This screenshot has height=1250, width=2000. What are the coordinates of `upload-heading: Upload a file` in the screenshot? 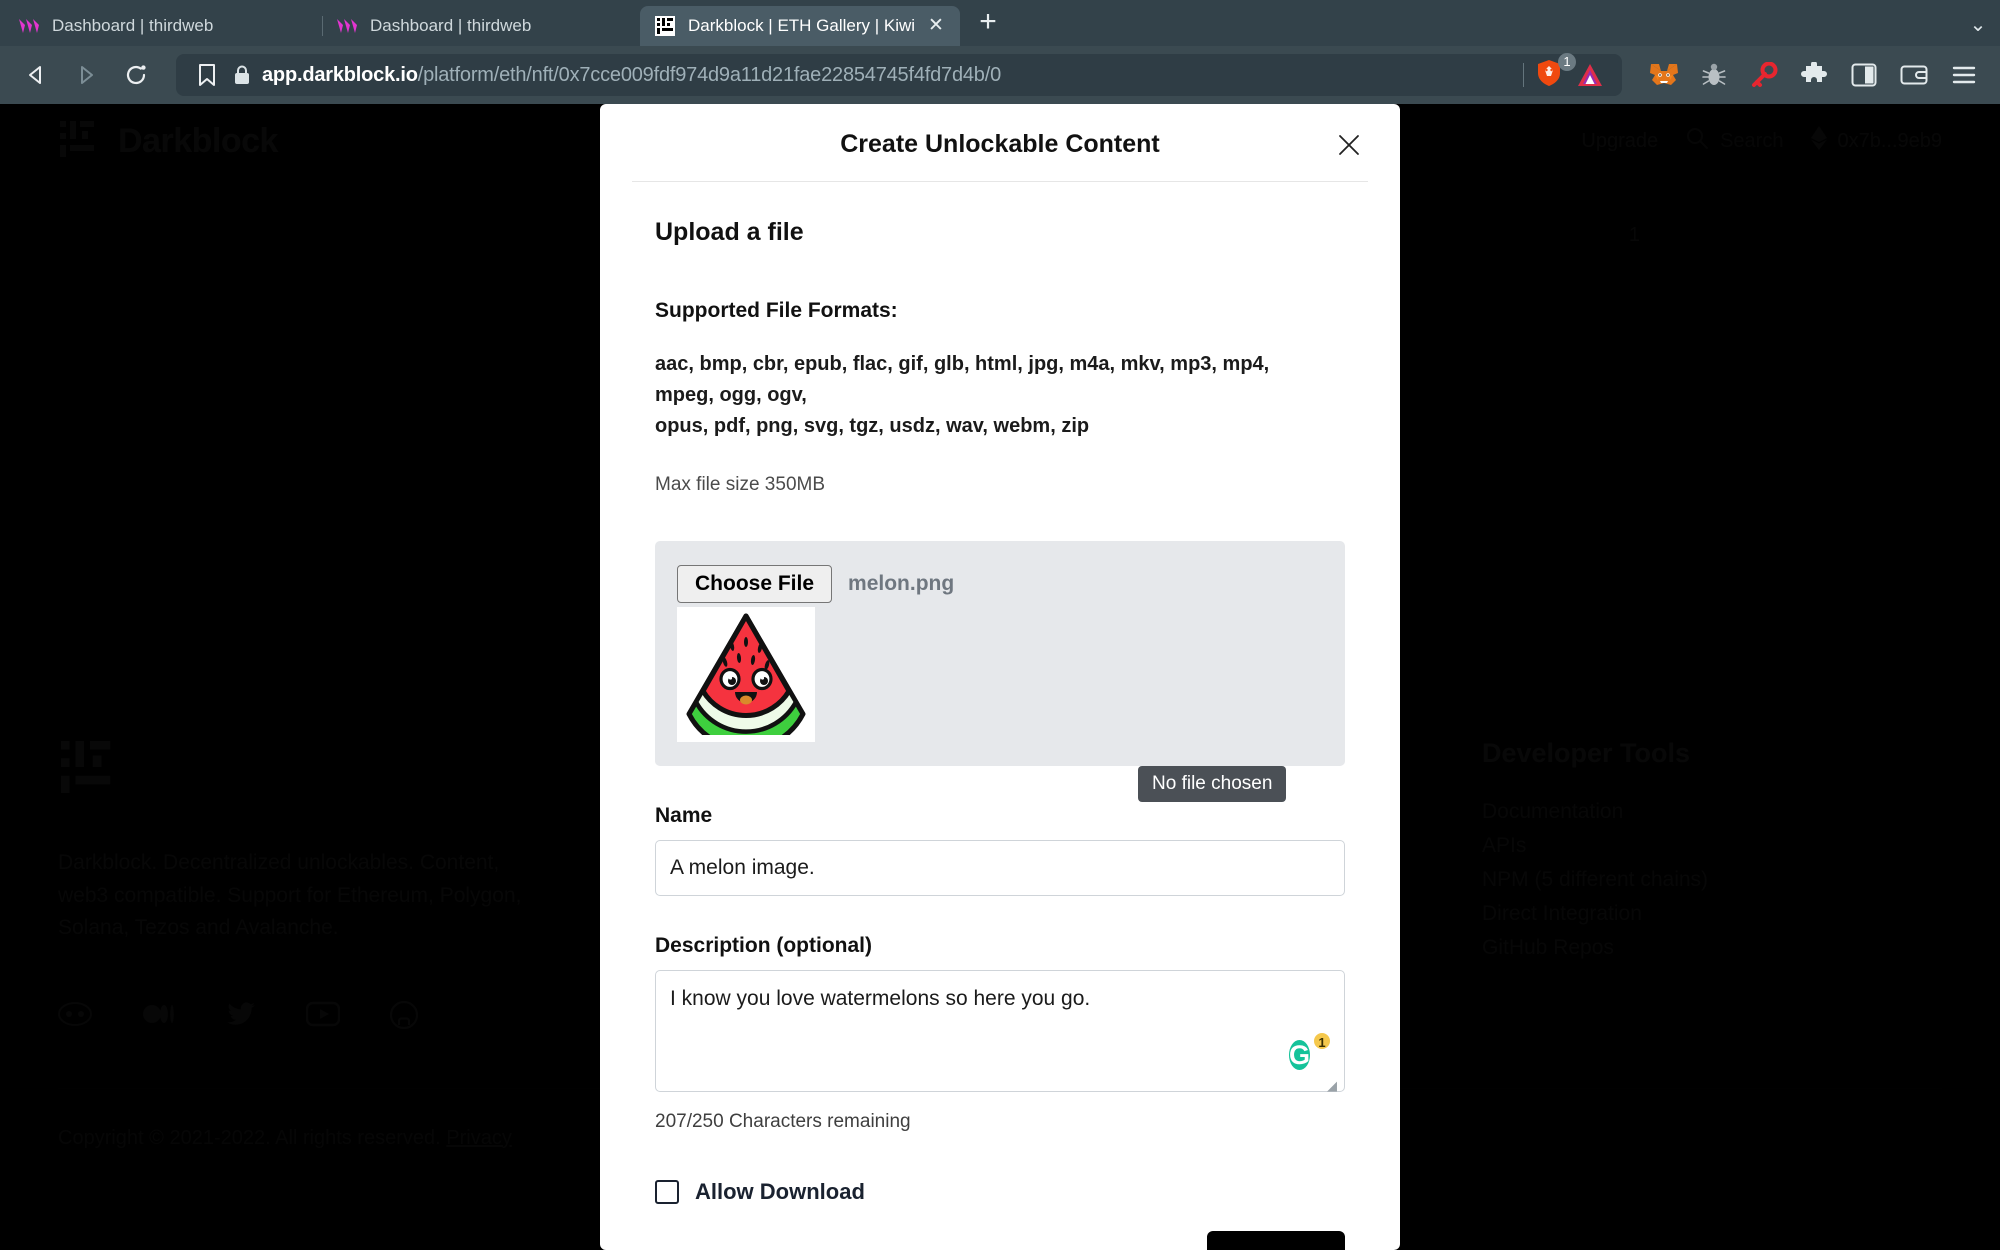 It's located at (729, 232).